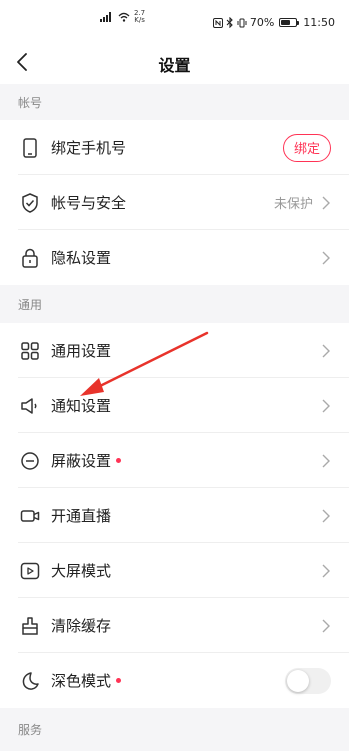 This screenshot has height=751, width=349. I want to click on section-title: 帐号, so click(30, 102).